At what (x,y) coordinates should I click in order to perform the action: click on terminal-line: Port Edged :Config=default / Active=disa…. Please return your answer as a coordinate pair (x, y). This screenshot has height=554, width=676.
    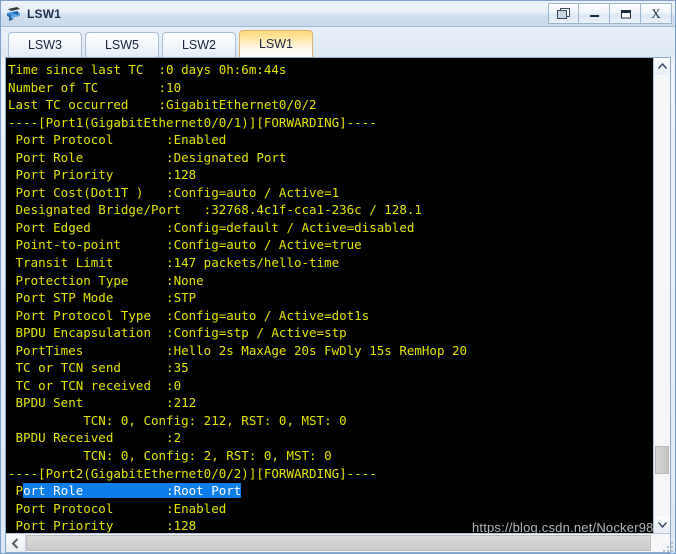
    Looking at the image, I should click on (211, 227).